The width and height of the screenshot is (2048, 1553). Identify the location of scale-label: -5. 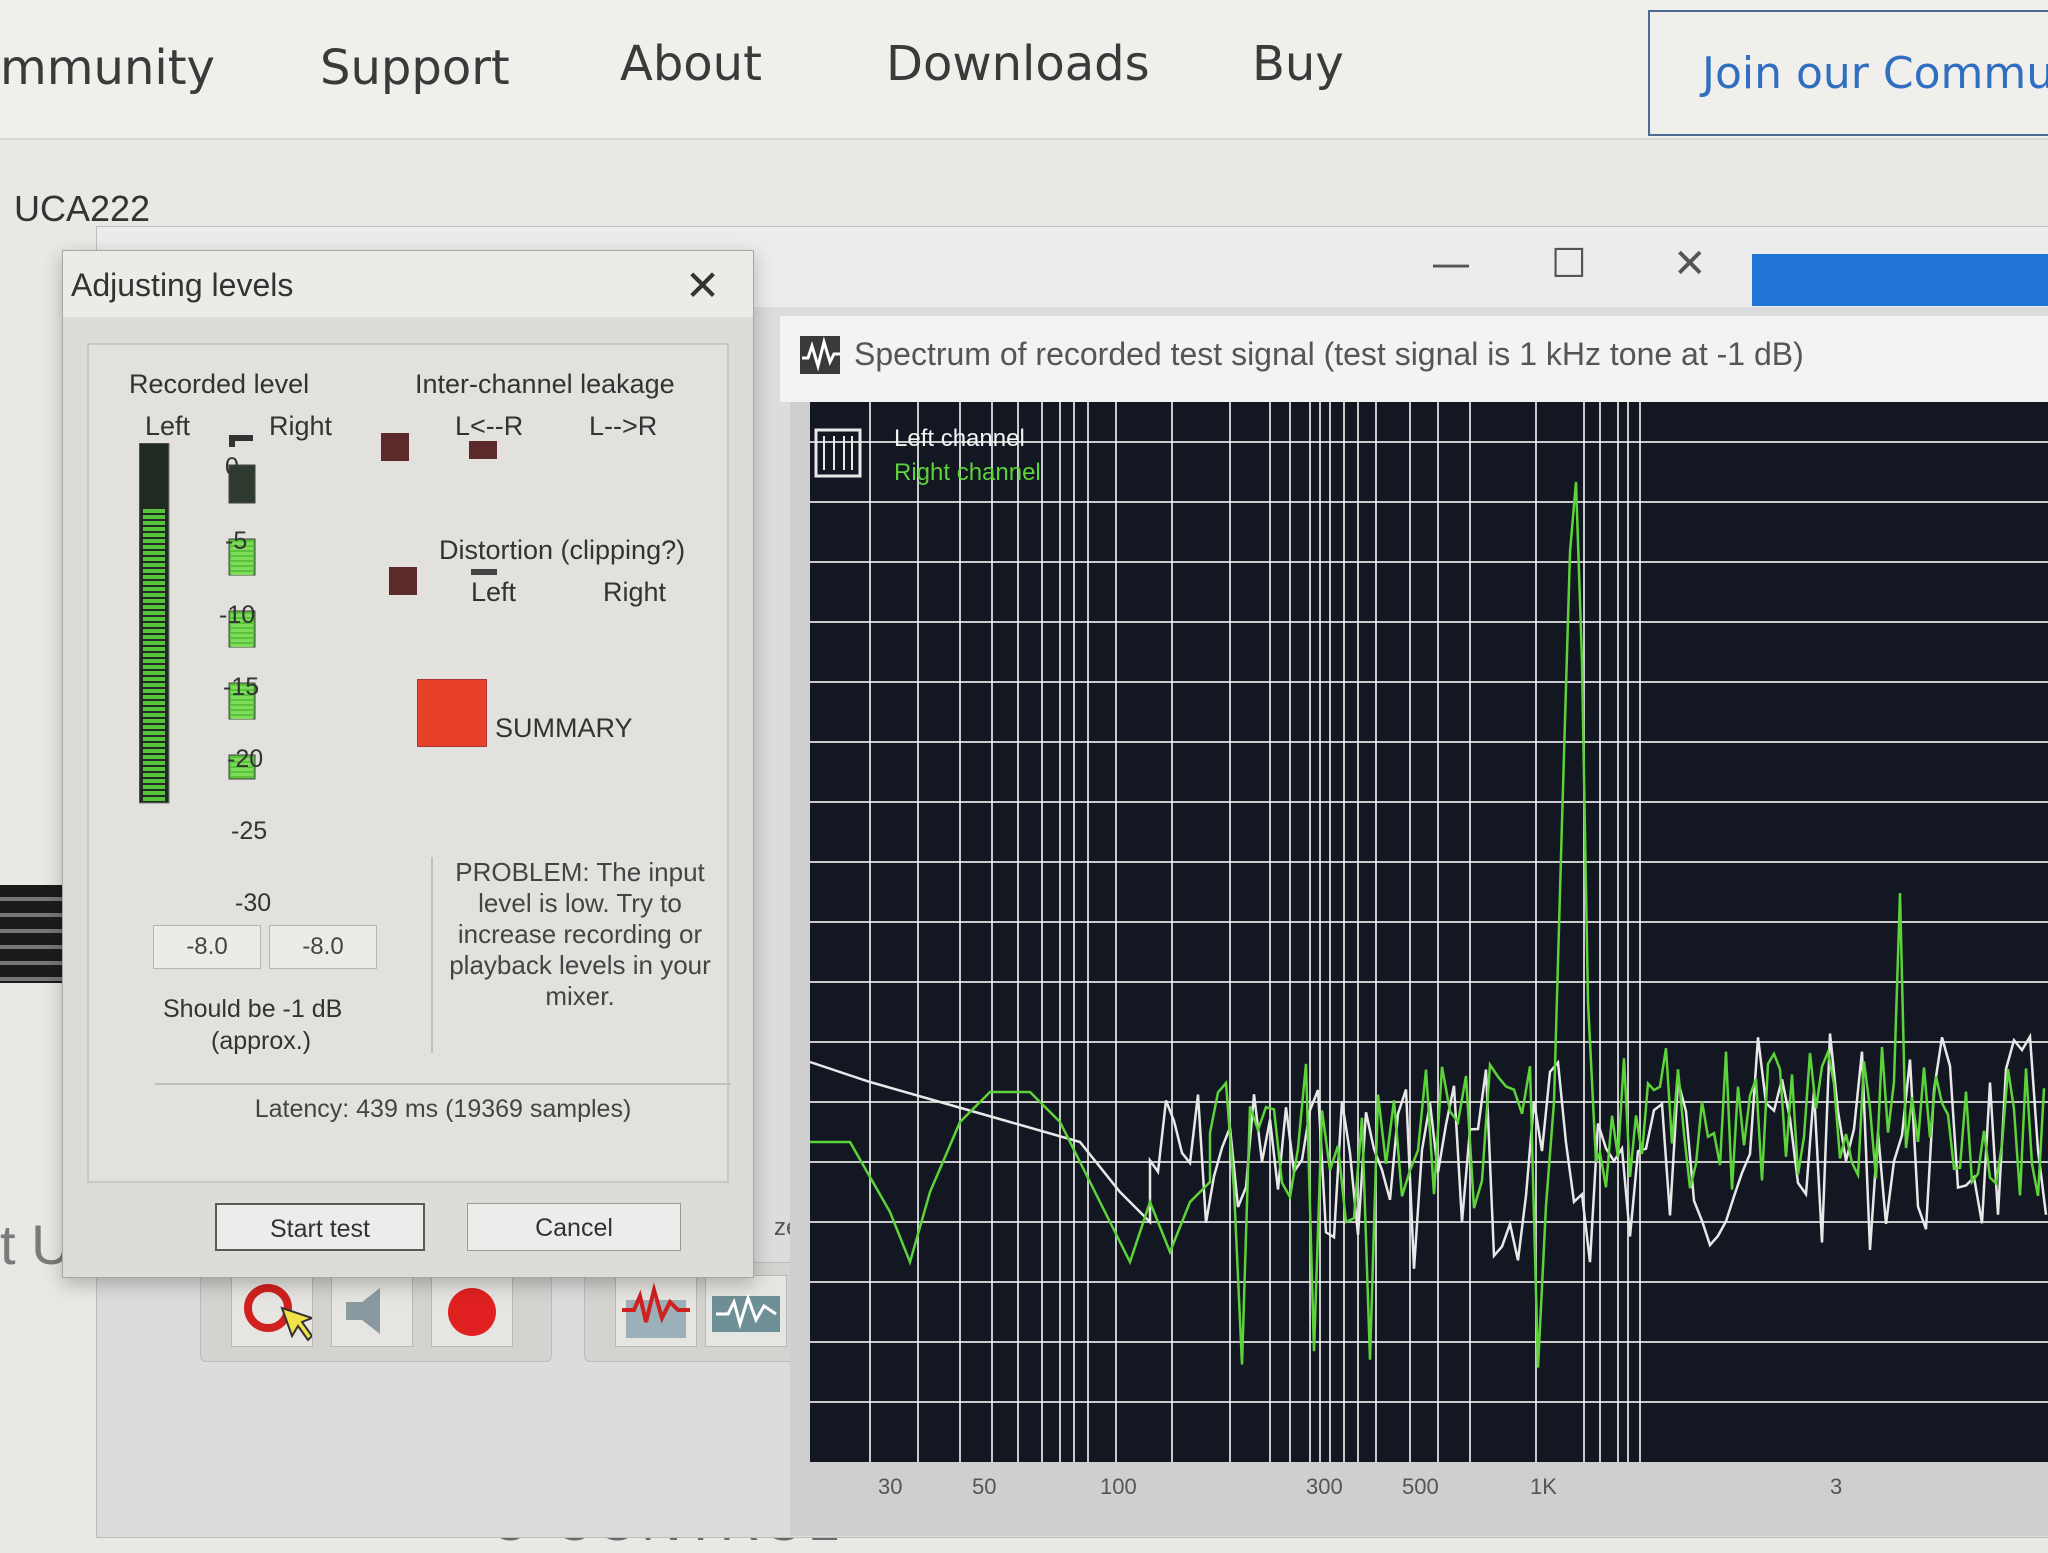
(236, 541).